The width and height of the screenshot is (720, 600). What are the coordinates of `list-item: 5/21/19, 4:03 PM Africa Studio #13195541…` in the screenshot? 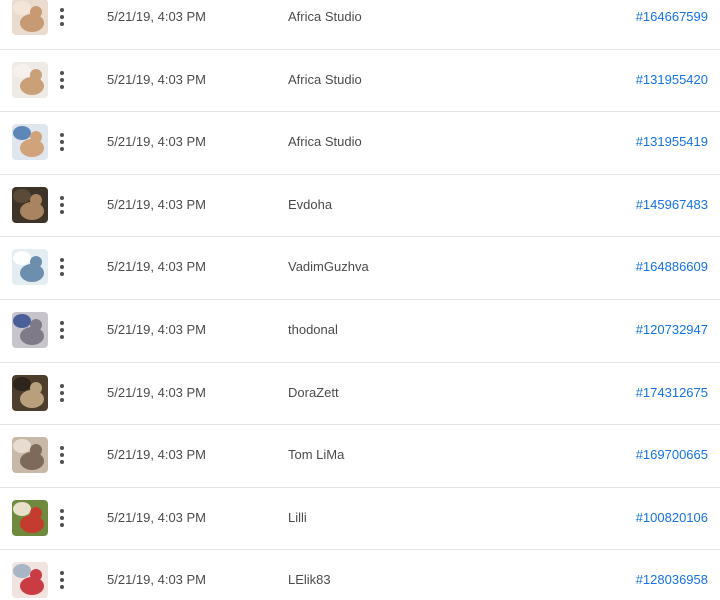 It's located at (360, 143).